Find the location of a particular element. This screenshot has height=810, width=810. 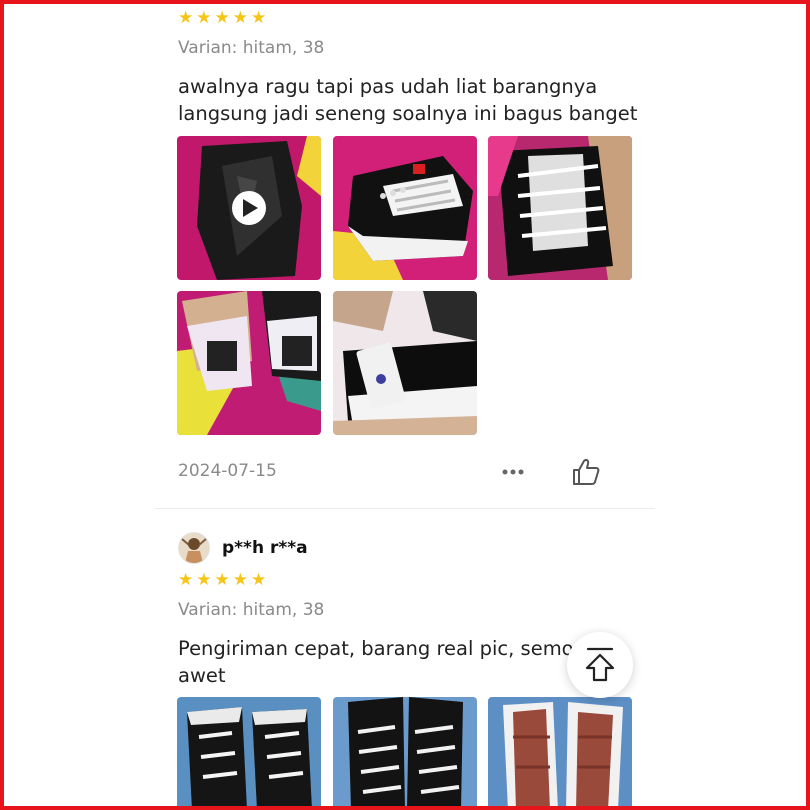

scroll-to-top-icon is located at coordinates (600, 664).